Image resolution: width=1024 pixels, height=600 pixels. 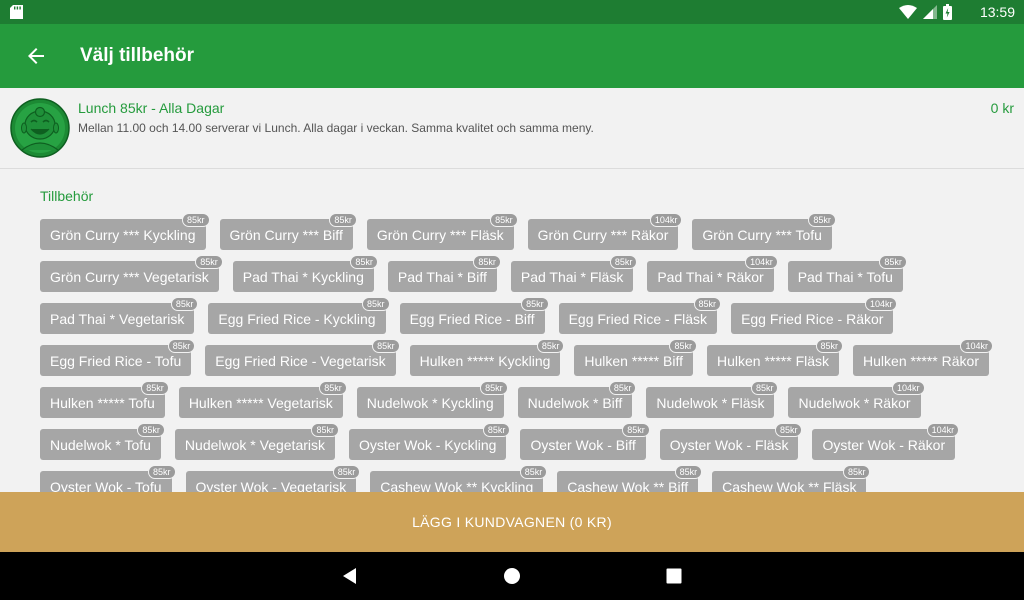 I want to click on option-chip: Hulken ***** Biff 85kr, so click(x=635, y=357).